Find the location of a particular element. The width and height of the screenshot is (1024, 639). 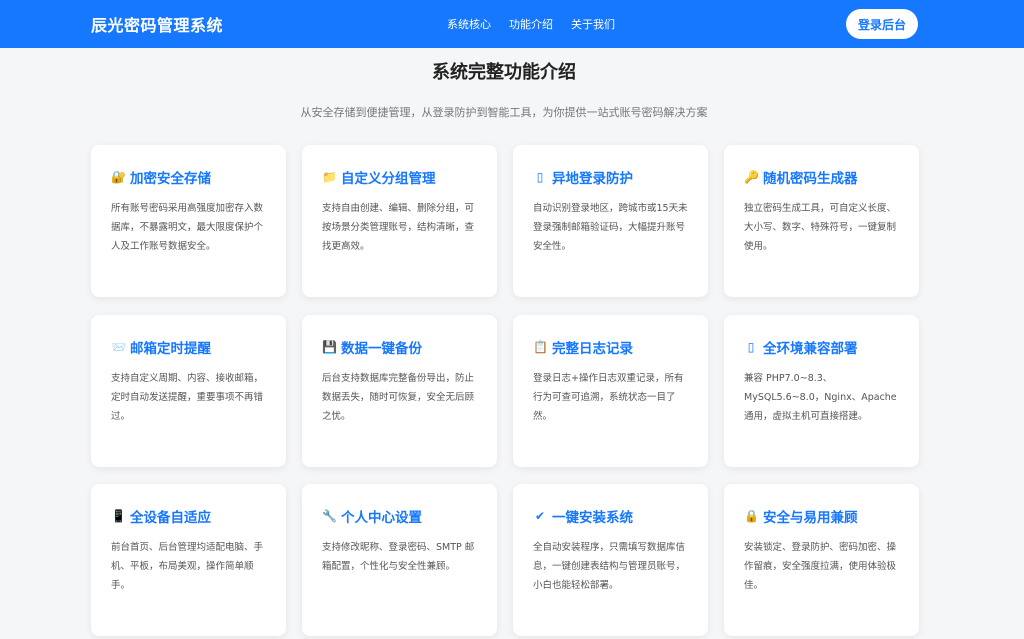

feature-card-header: ▯ 异地登录防护 is located at coordinates (610, 177).